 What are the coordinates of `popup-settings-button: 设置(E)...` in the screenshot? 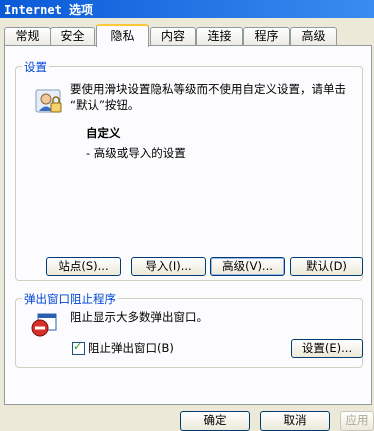 It's located at (327, 348).